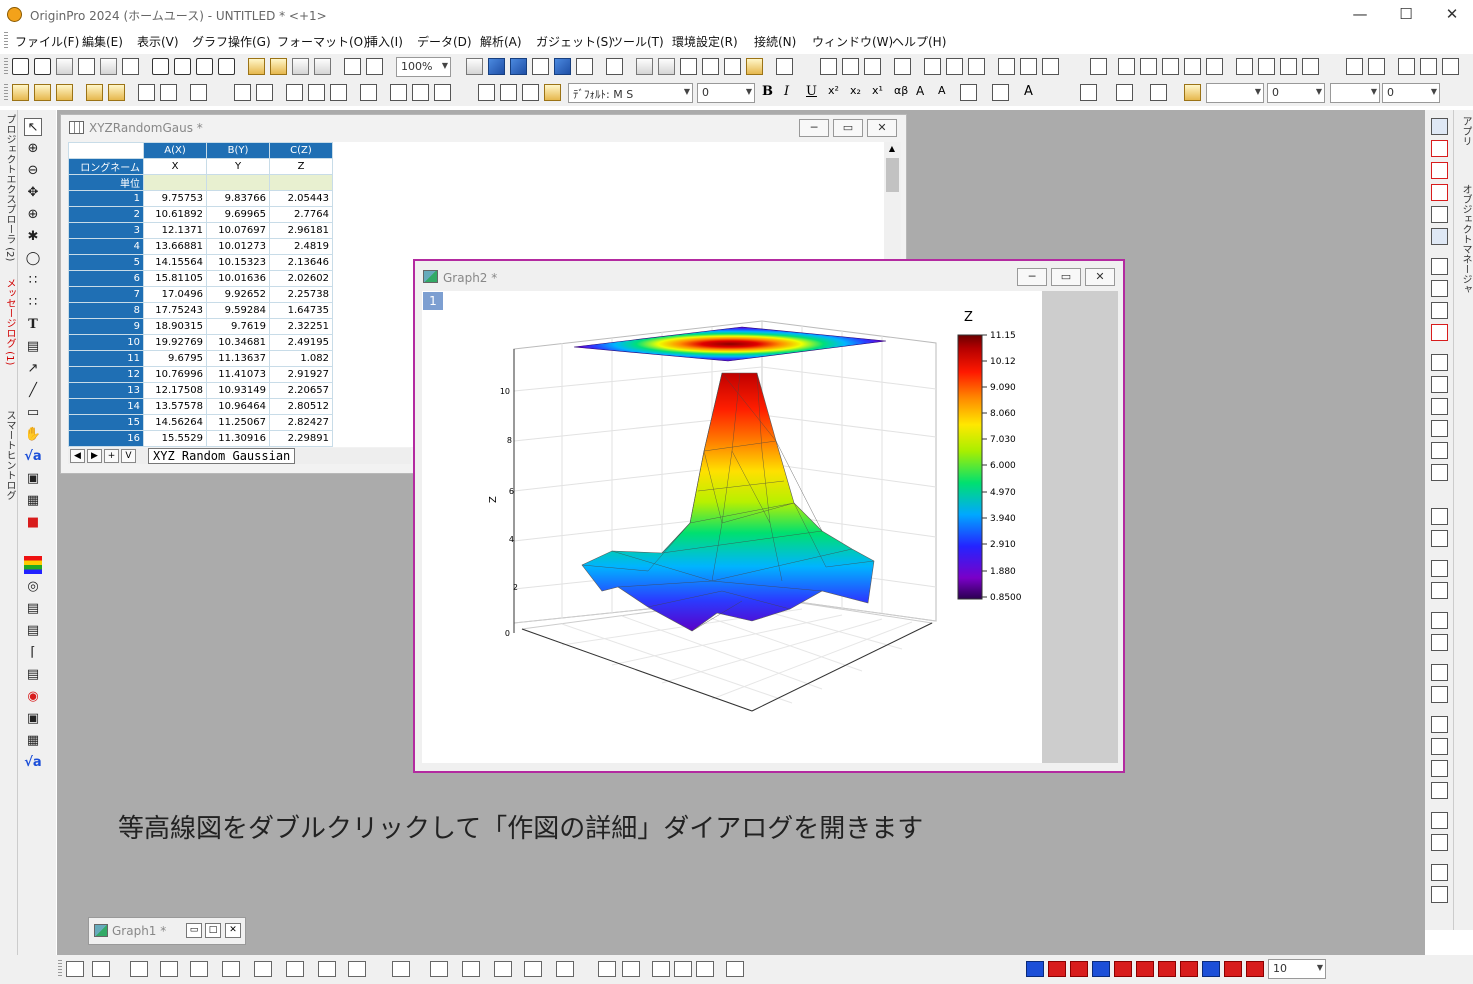 This screenshot has width=1473, height=984. I want to click on layer-icon, so click(146, 92).